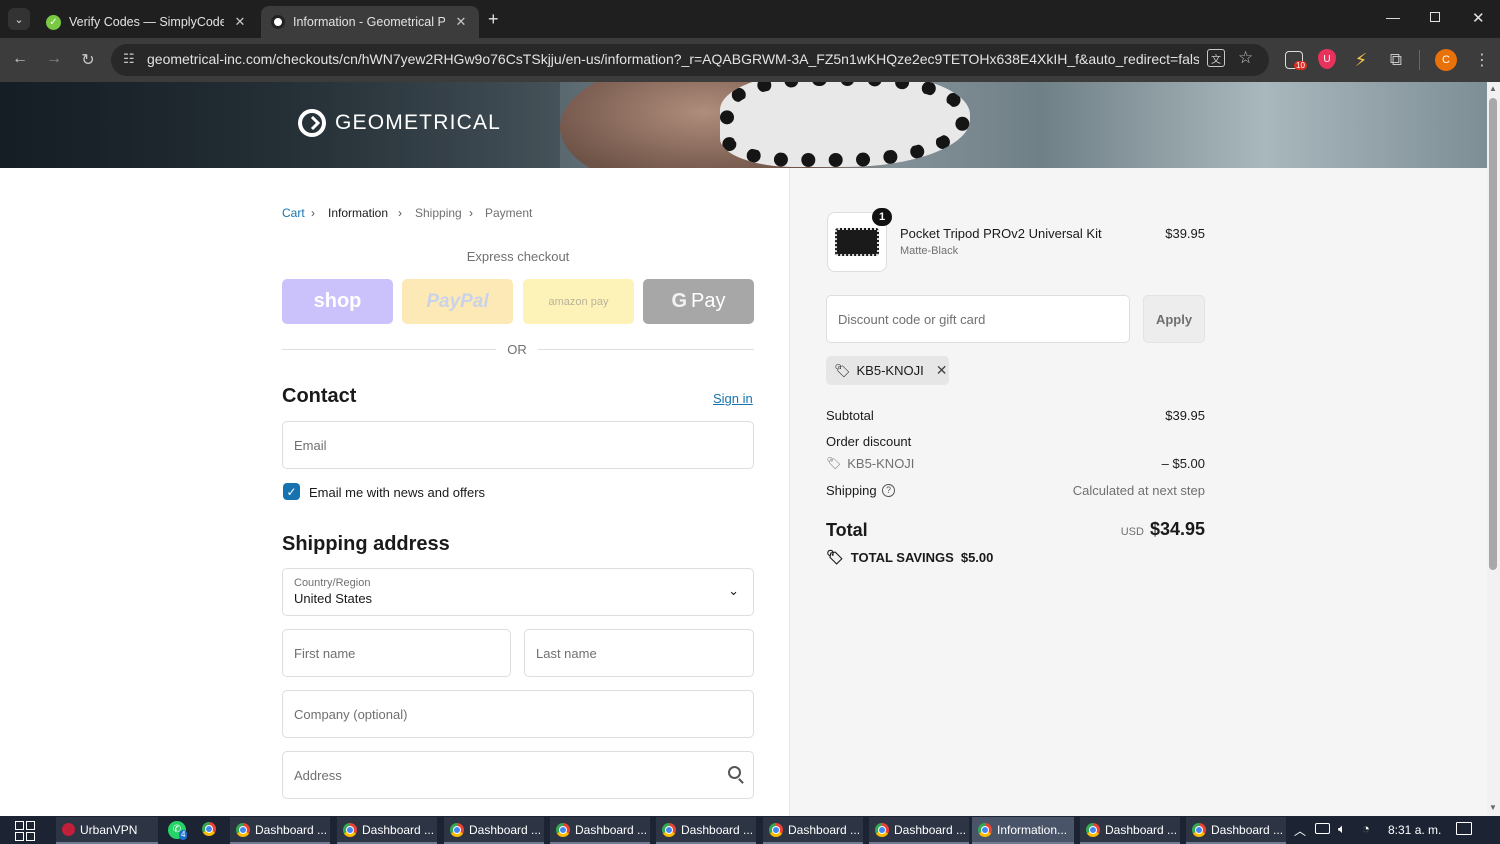 This screenshot has height=844, width=1500. Describe the element at coordinates (54, 59) in the screenshot. I see `forward-icon: →` at that location.